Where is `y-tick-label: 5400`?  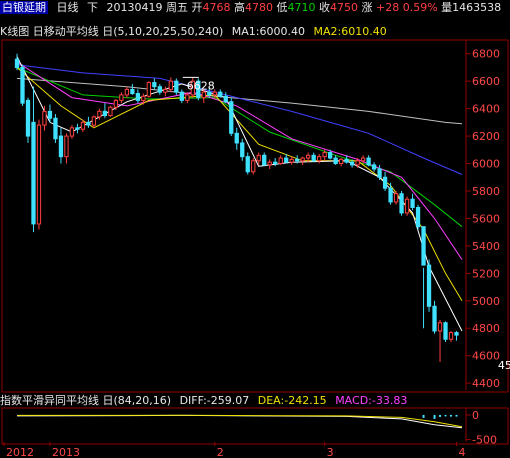
y-tick-label: 5400 is located at coordinates (486, 246).